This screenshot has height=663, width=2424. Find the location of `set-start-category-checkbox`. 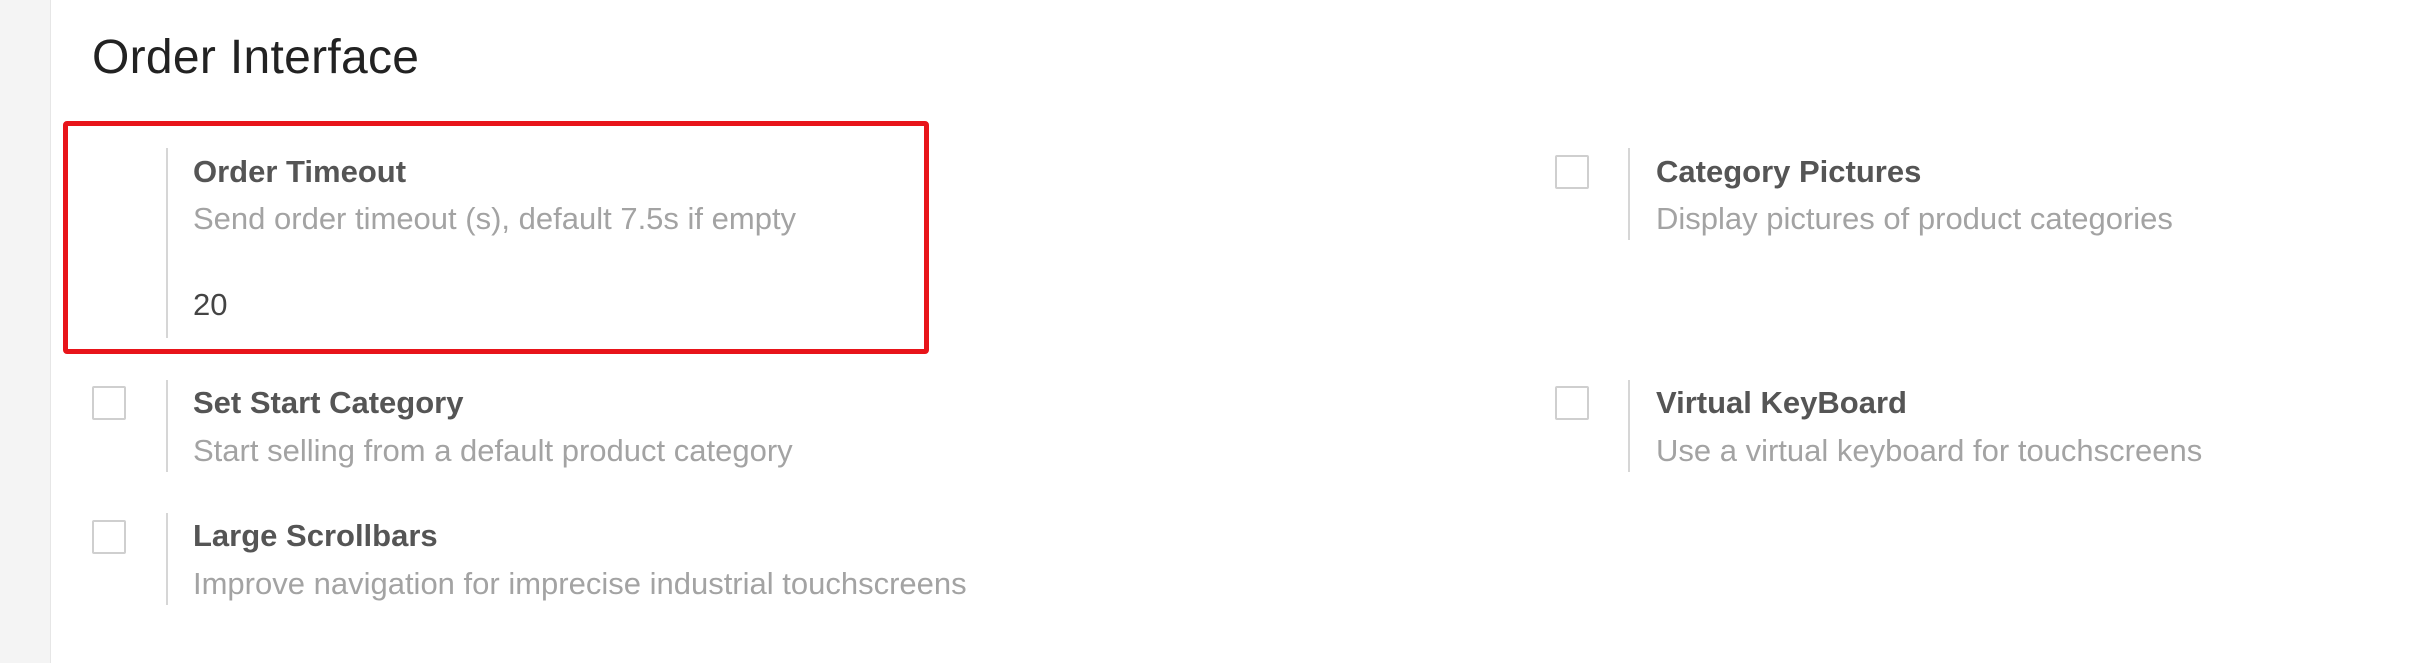

set-start-category-checkbox is located at coordinates (109, 403).